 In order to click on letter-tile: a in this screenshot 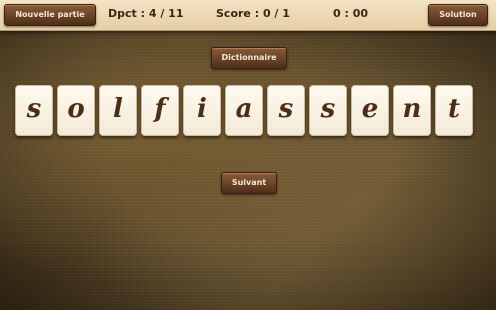, I will do `click(244, 110)`.